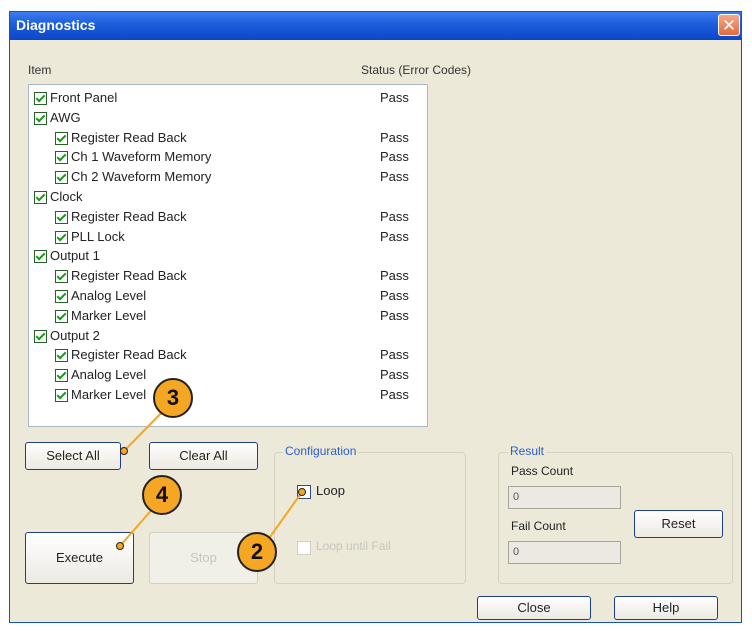 The width and height of the screenshot is (752, 631). Describe the element at coordinates (79, 558) in the screenshot. I see `execute-button: Execute` at that location.